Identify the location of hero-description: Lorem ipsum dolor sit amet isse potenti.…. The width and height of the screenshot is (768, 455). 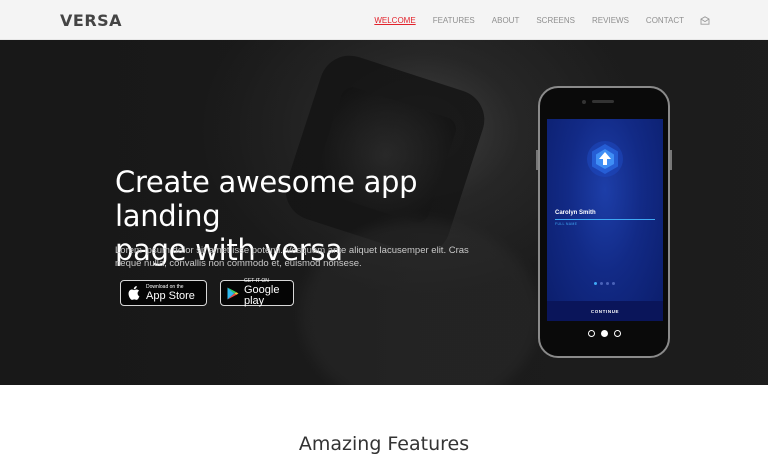
(292, 257).